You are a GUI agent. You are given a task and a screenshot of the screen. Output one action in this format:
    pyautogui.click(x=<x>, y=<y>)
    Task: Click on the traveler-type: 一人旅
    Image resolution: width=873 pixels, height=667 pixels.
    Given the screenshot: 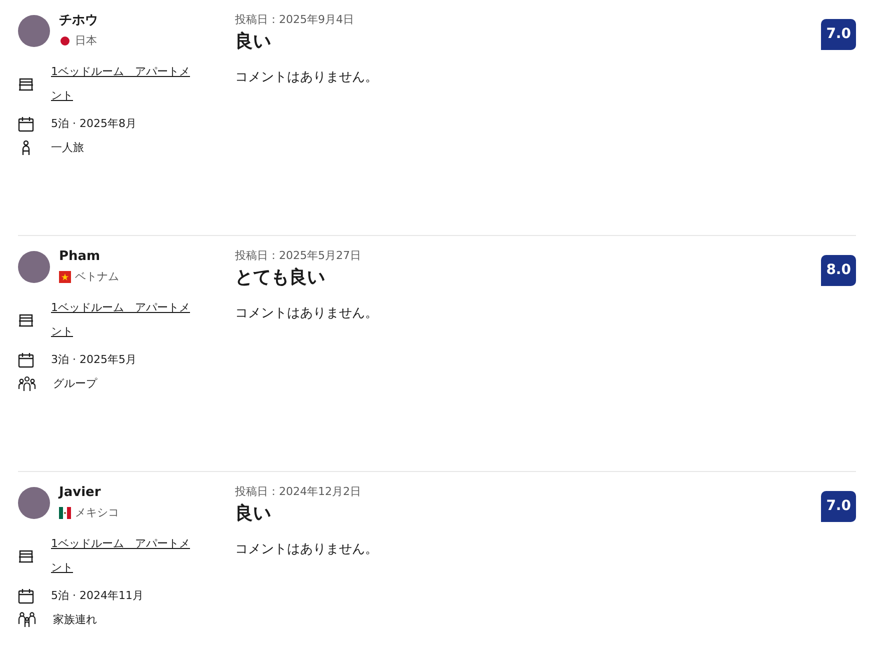 What is the action you would take?
    pyautogui.click(x=67, y=148)
    